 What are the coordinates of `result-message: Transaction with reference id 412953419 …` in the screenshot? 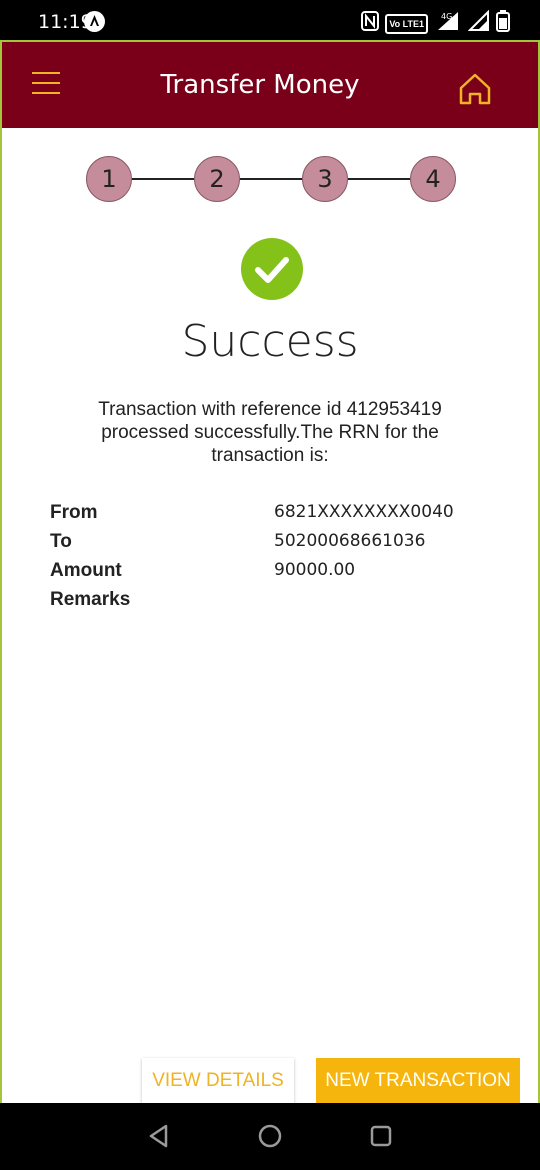 It's located at (270, 432).